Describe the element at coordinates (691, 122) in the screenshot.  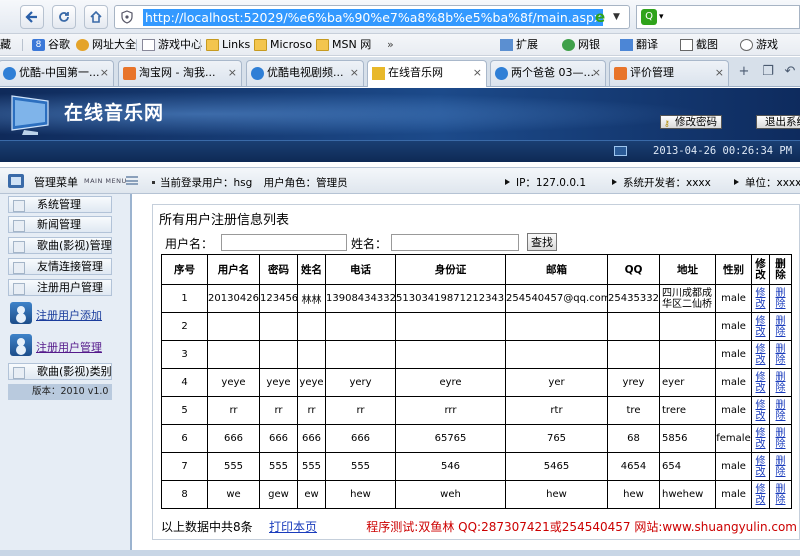
I see `change-password-button: ⚷ 修改密码` at that location.